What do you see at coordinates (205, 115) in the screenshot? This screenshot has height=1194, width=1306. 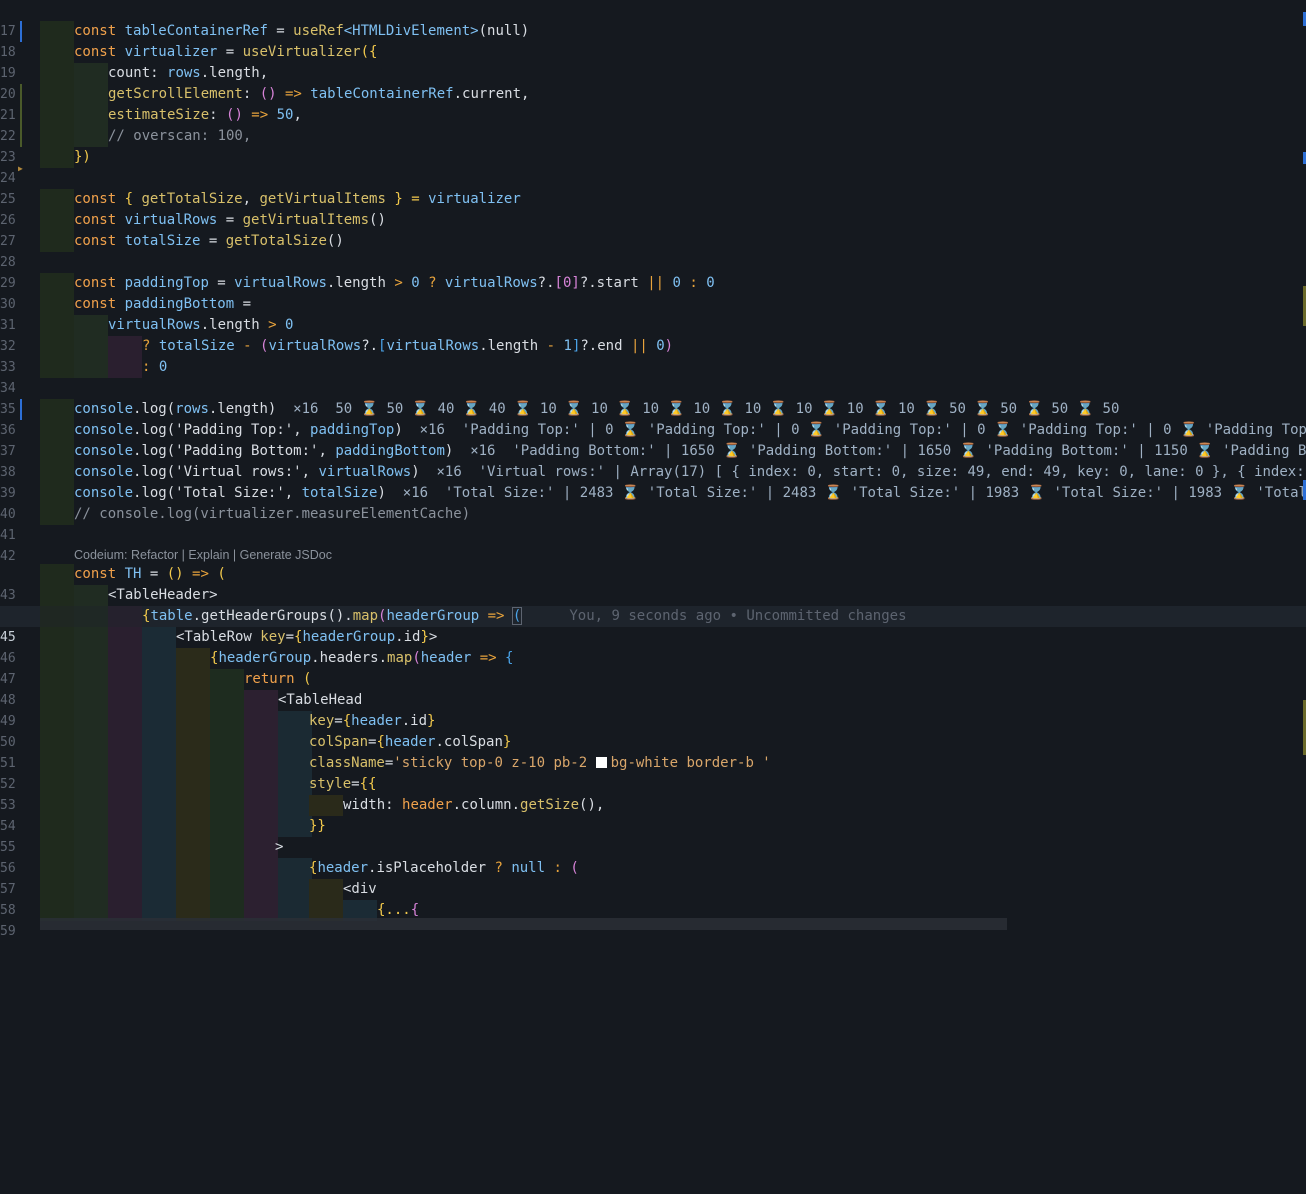 I see `code-text: estimateSize: () => 50,` at bounding box center [205, 115].